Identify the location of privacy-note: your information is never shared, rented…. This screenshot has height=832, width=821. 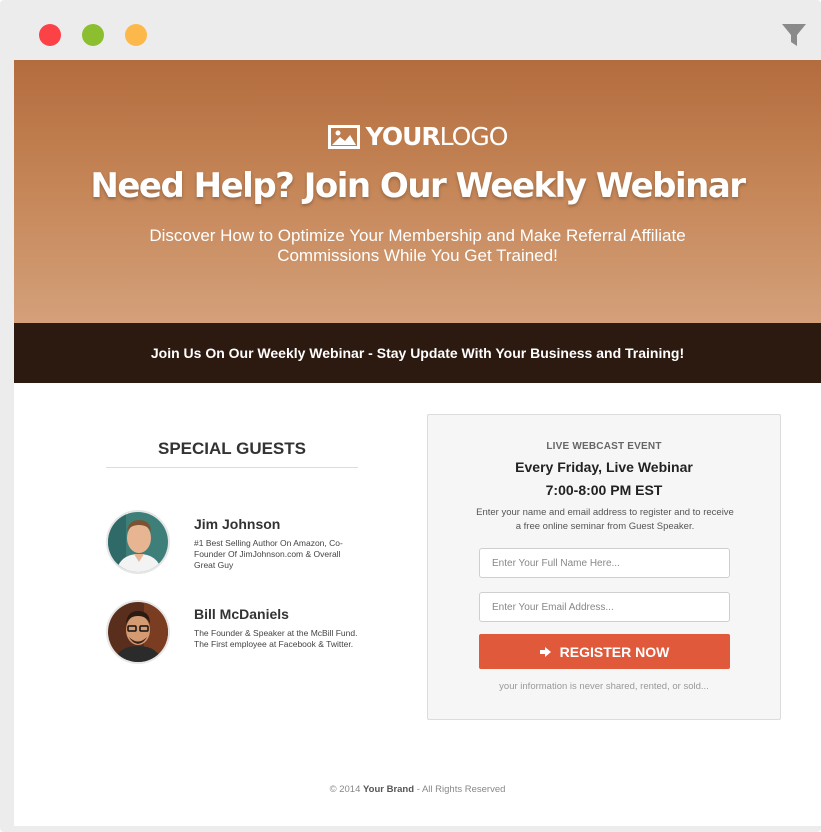
(604, 686).